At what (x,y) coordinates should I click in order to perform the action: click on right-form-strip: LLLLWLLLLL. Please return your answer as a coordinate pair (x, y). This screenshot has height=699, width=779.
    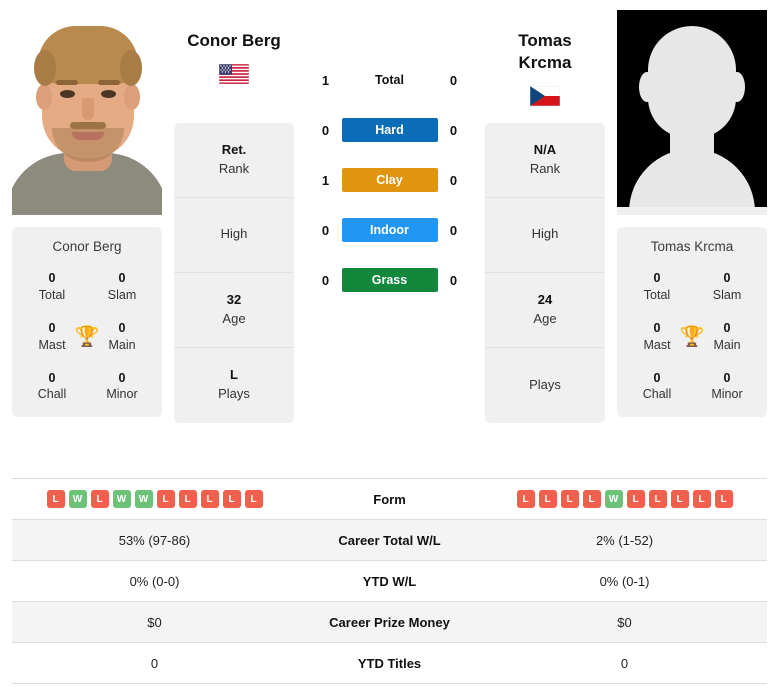
    Looking at the image, I should click on (624, 499).